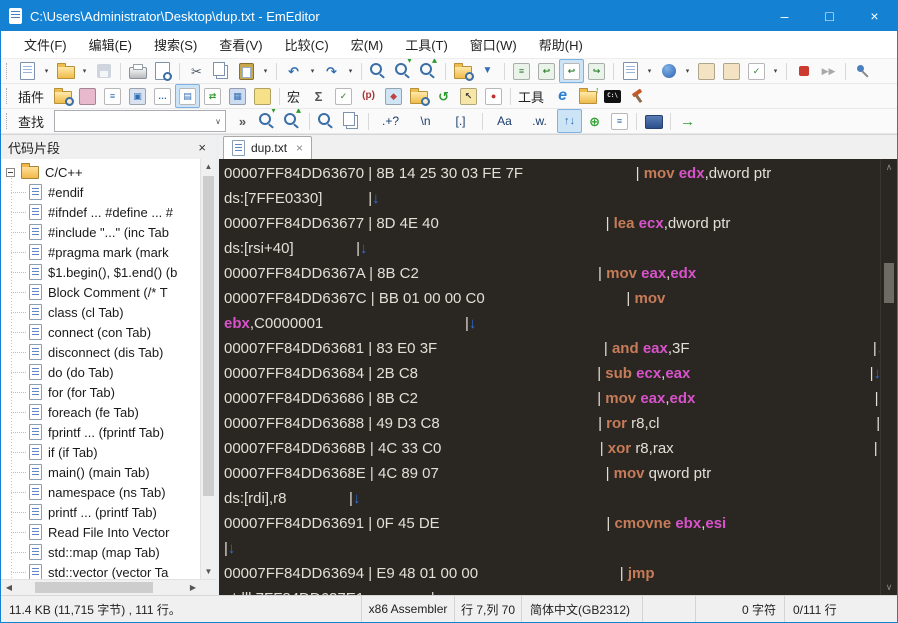 This screenshot has height=623, width=898. I want to click on display-mode-button, so click(653, 121).